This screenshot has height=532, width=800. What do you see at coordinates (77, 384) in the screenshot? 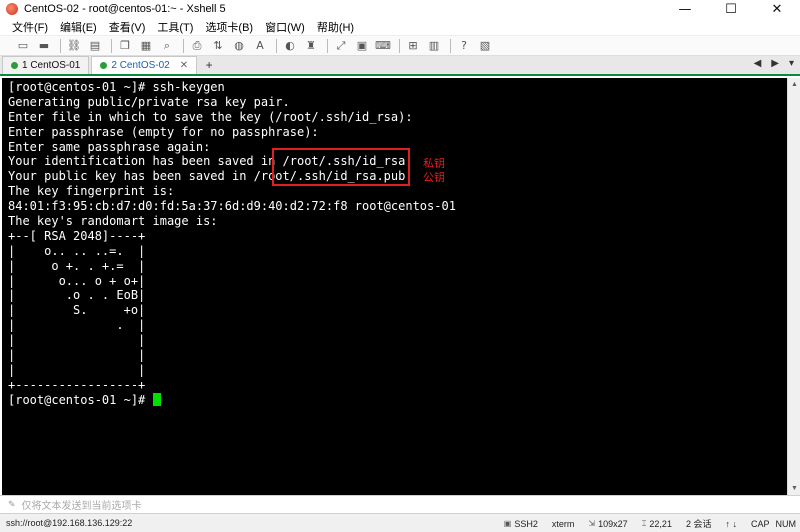
I see `terminal-line: +-----------------+` at bounding box center [77, 384].